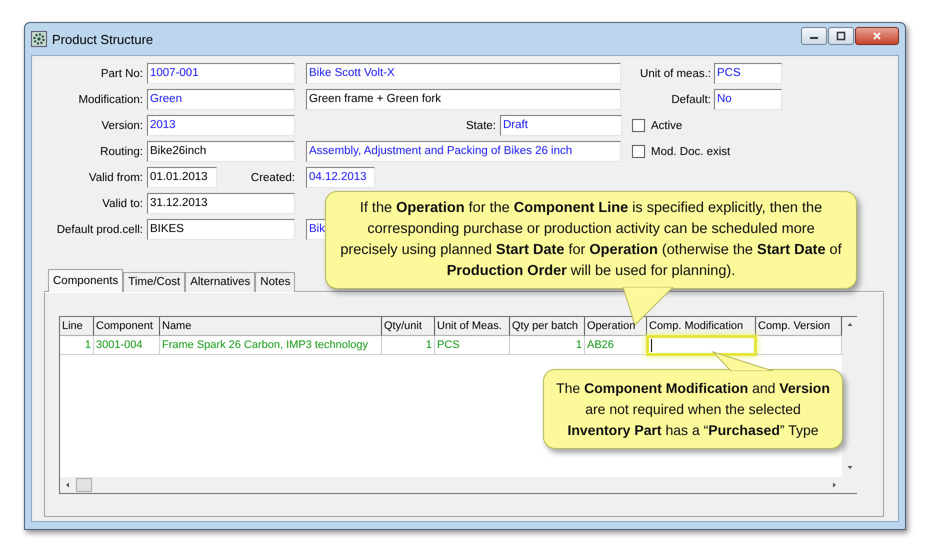 Image resolution: width=930 pixels, height=554 pixels. Describe the element at coordinates (86, 280) in the screenshot. I see `tab: Components` at that location.